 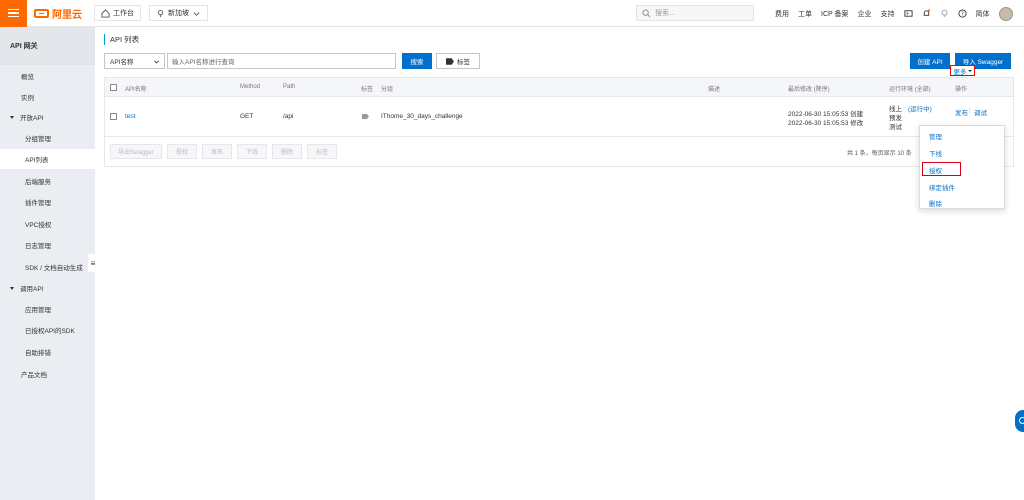 I want to click on language-switch: 简体, so click(x=983, y=14).